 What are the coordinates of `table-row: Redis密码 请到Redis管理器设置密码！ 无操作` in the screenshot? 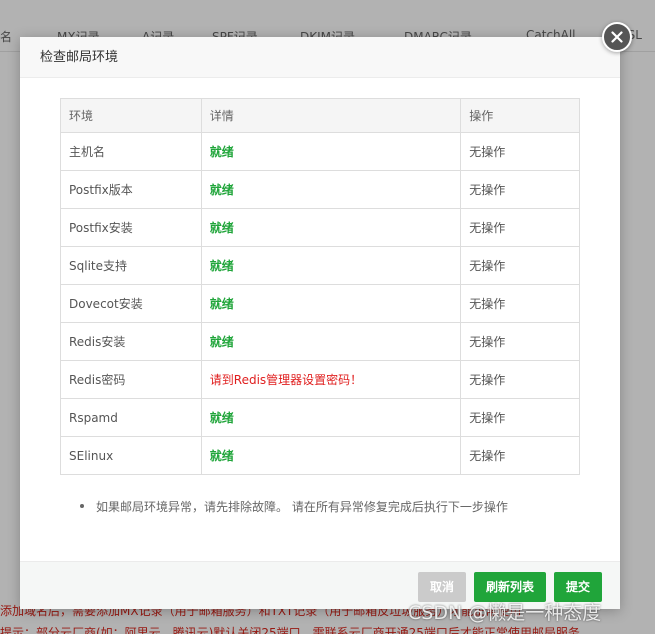 It's located at (320, 379).